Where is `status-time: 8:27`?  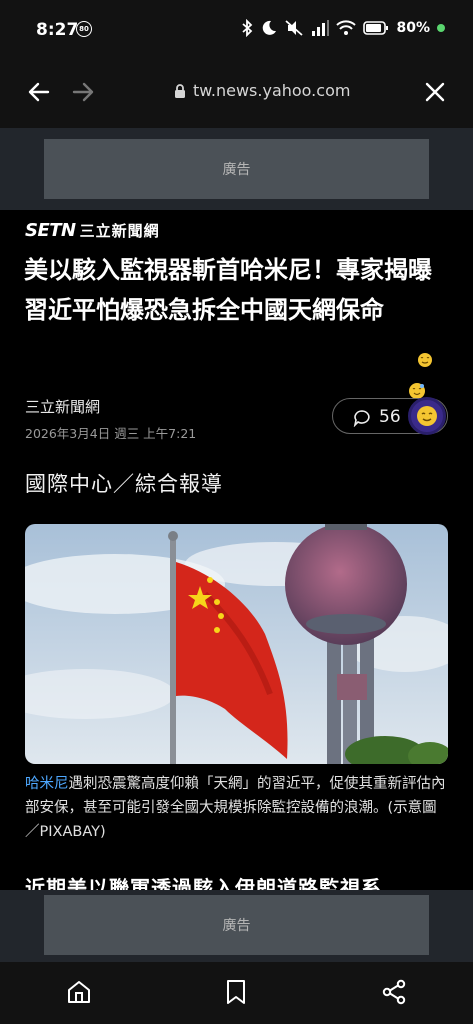 status-time: 8:27 is located at coordinates (57, 30).